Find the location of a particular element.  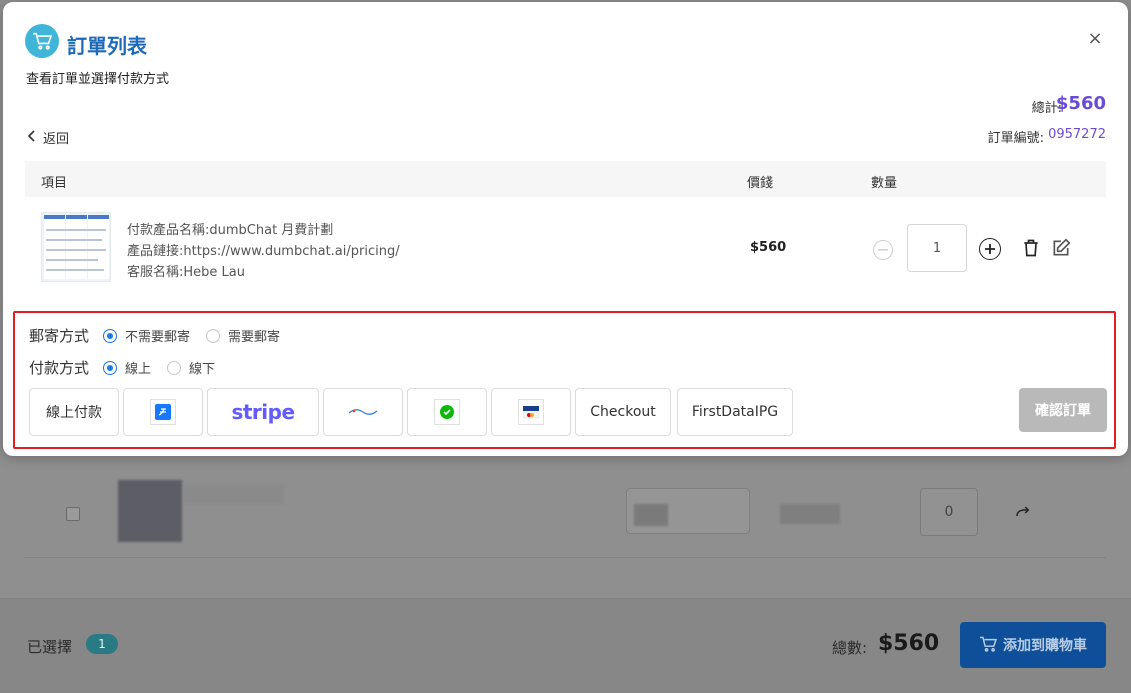

back-button: 返回 is located at coordinates (48, 137).